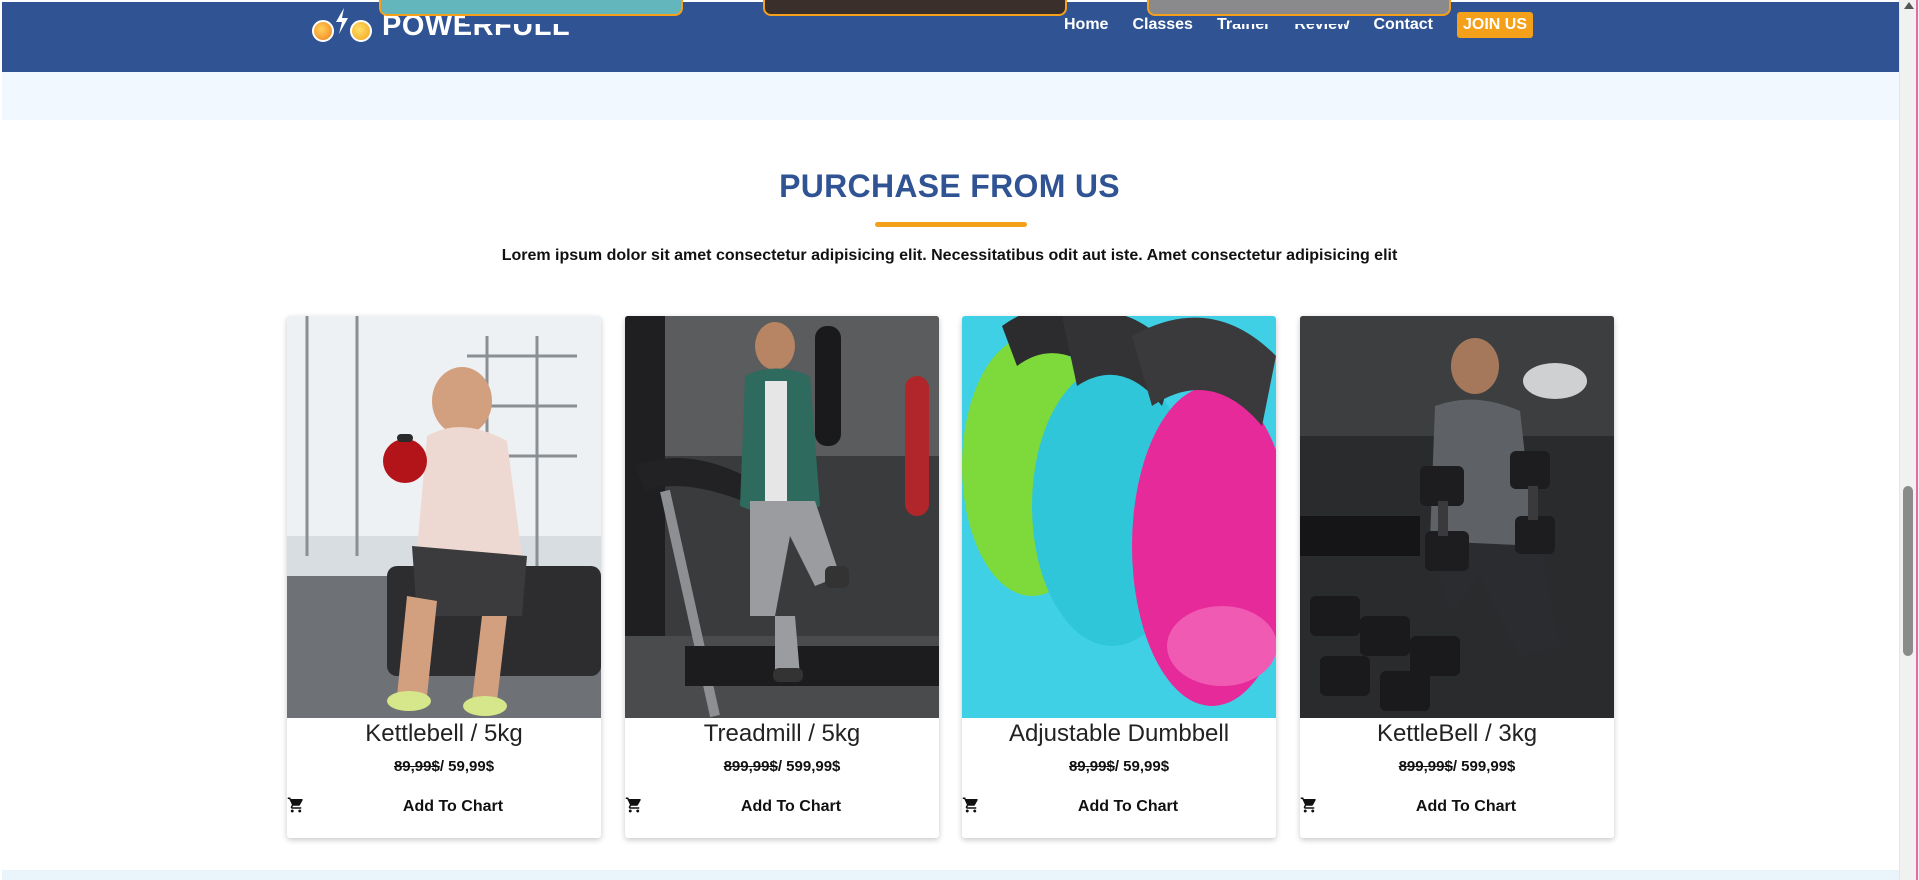 The image size is (1919, 880). What do you see at coordinates (1495, 25) in the screenshot?
I see `join-us-button: JOIN US` at bounding box center [1495, 25].